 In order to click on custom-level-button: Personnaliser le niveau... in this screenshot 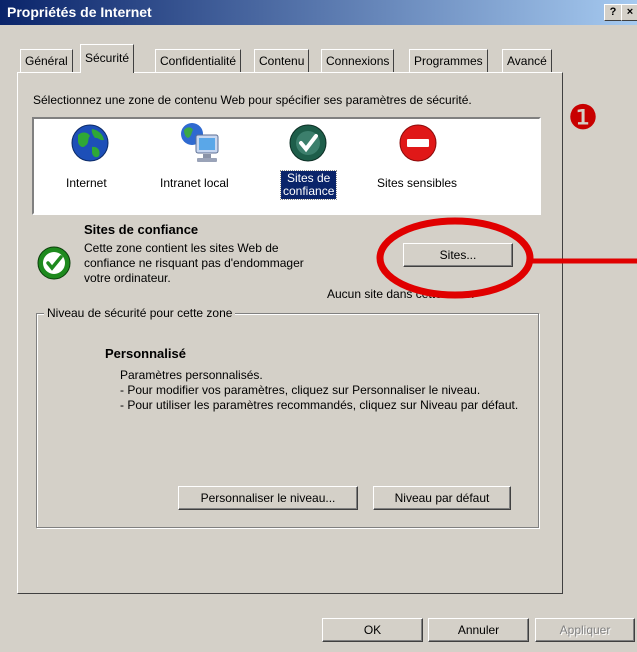, I will do `click(268, 498)`.